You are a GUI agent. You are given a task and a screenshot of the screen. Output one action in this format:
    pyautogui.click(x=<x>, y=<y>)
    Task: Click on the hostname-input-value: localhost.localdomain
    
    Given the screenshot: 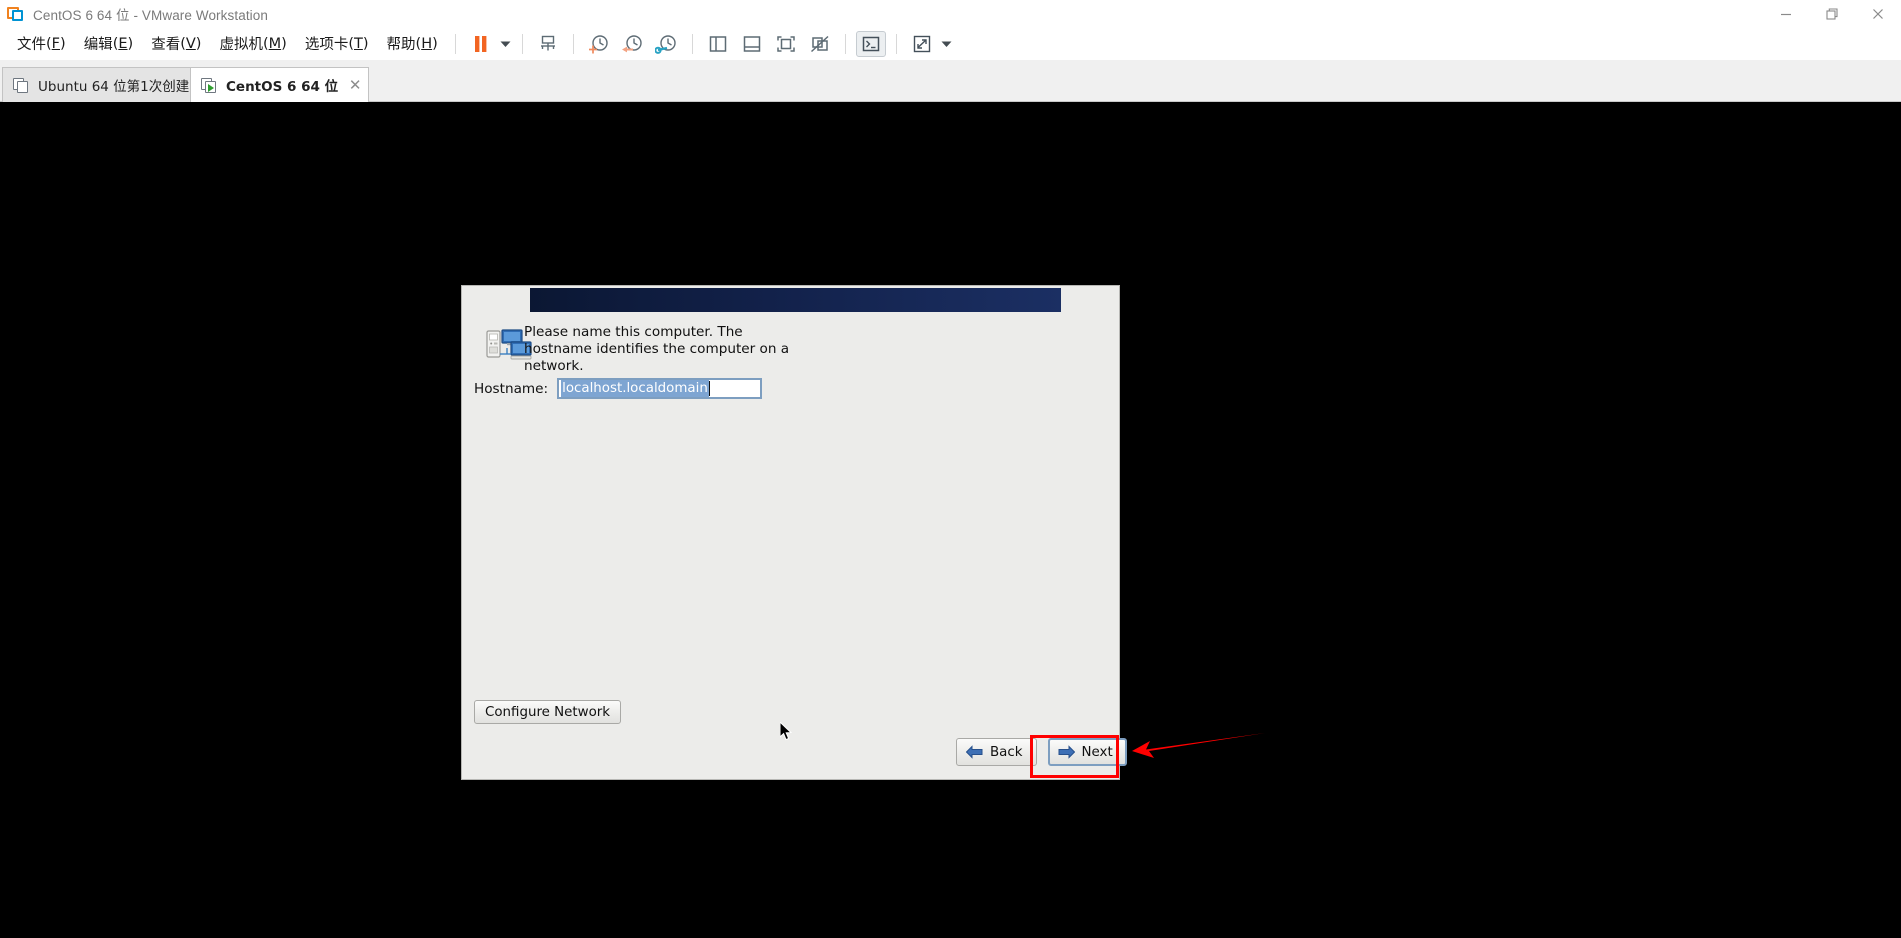 What is the action you would take?
    pyautogui.click(x=635, y=388)
    